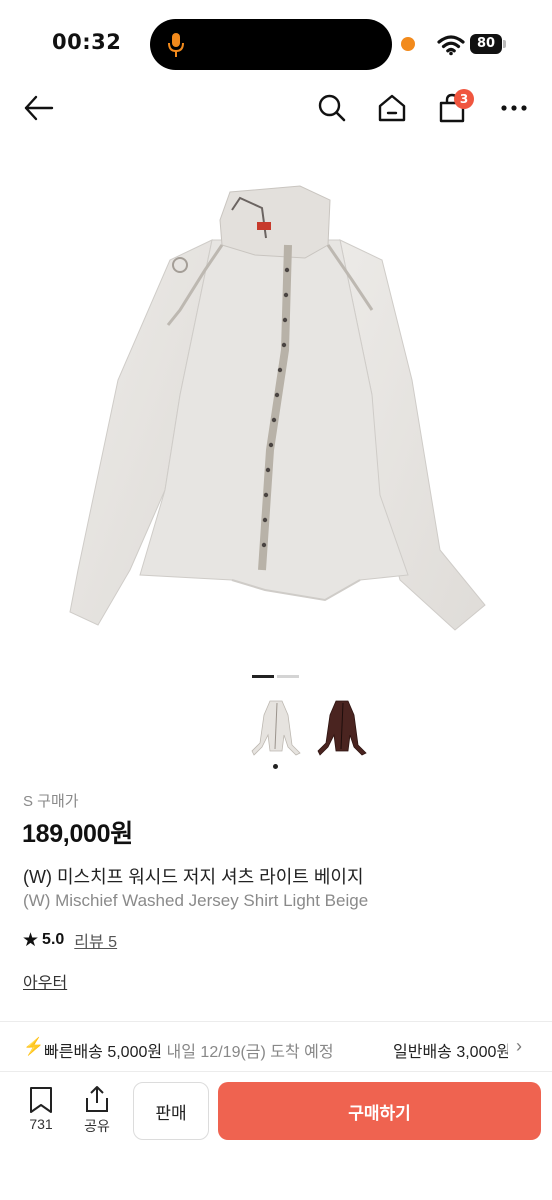  I want to click on more-button, so click(514, 108).